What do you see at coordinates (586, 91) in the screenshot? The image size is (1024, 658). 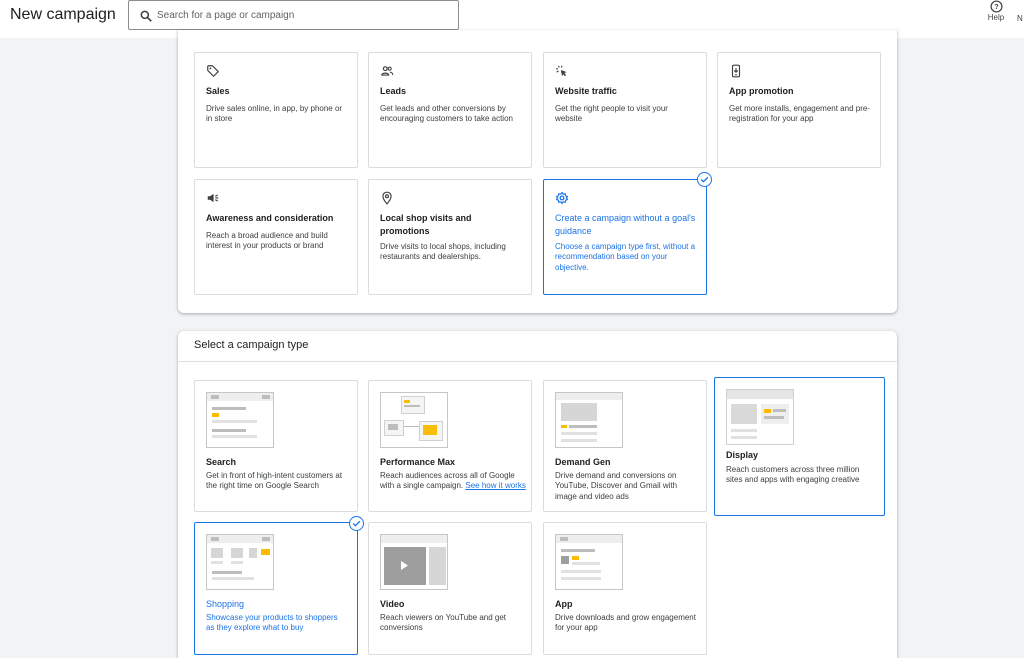 I see `objective-title: Website traffic` at bounding box center [586, 91].